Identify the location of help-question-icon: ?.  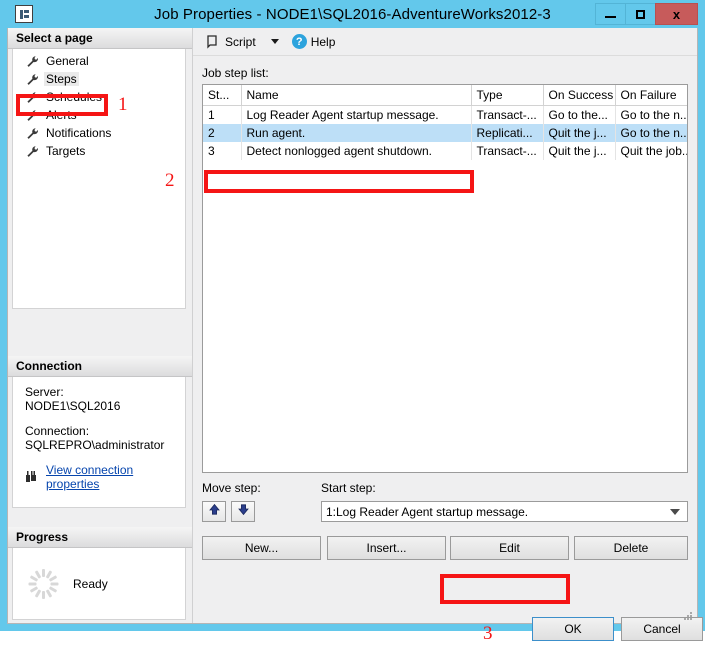
(299, 41).